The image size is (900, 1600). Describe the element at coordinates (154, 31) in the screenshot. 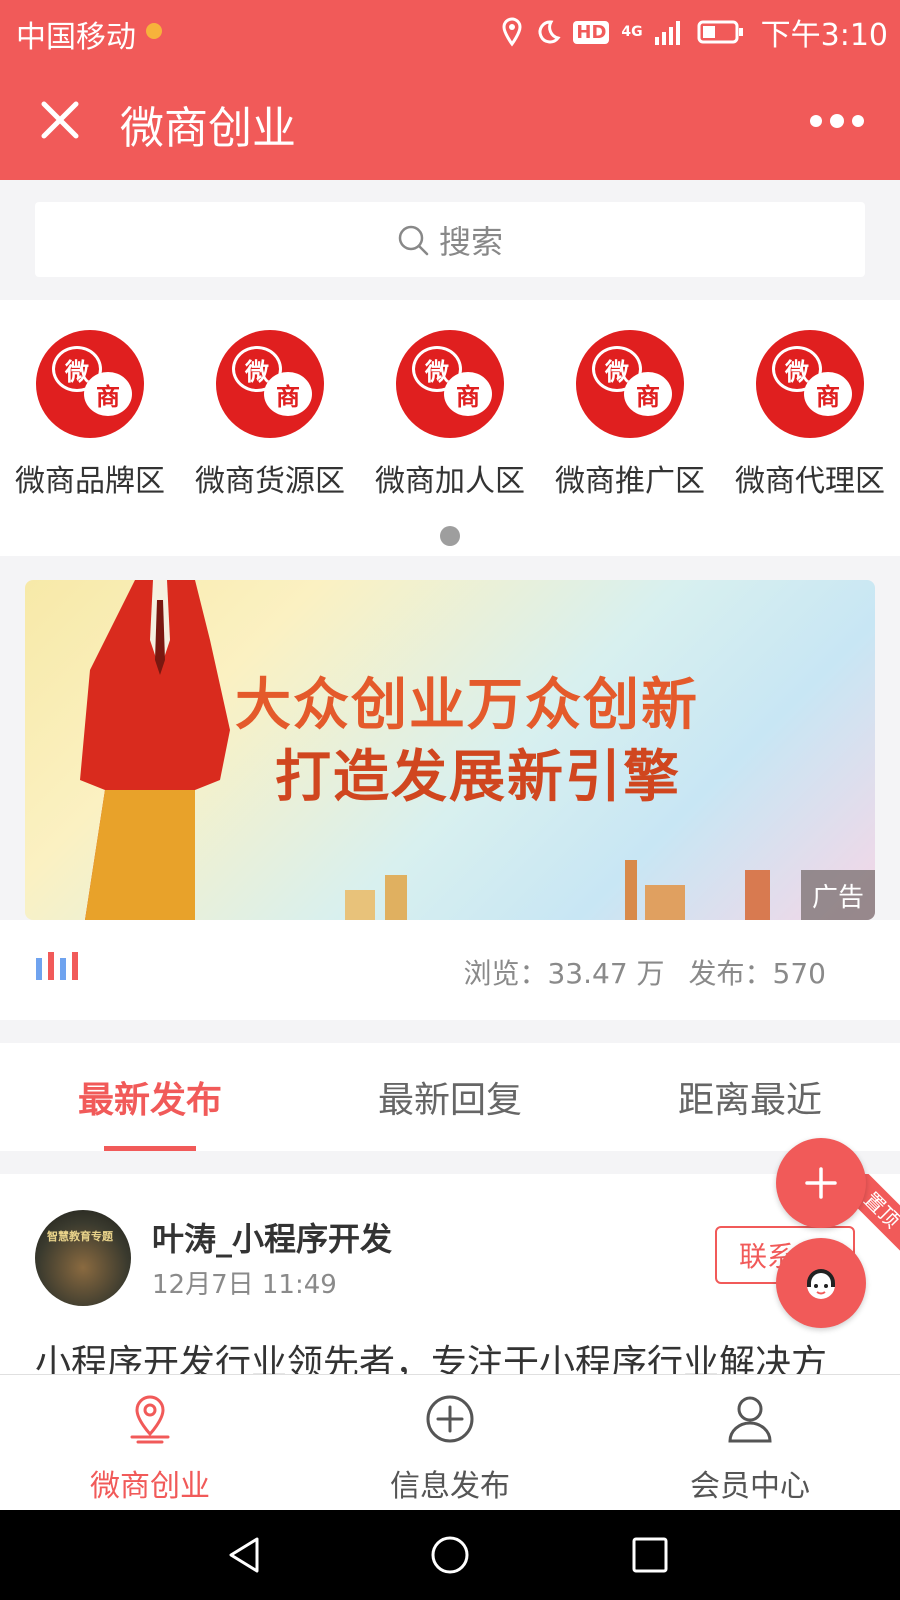

I see `notification-dot` at that location.